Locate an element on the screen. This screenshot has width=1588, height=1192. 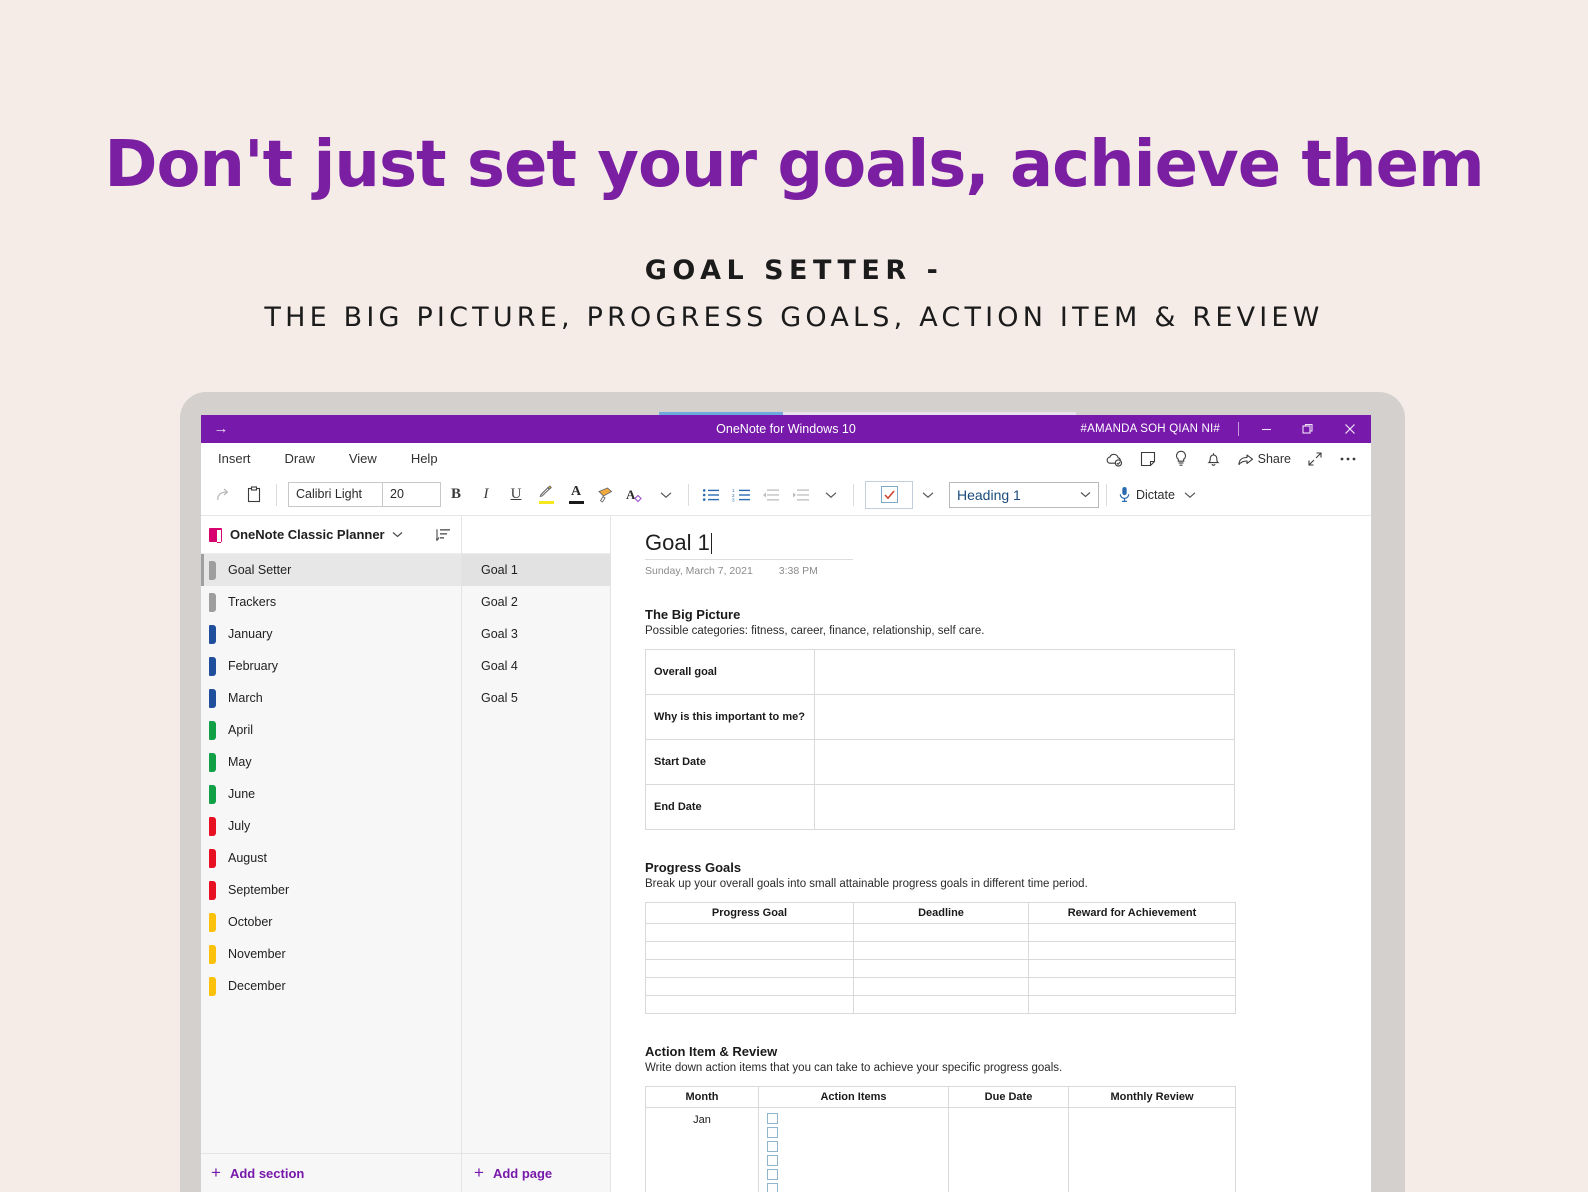
highlighter-icon is located at coordinates (546, 495).